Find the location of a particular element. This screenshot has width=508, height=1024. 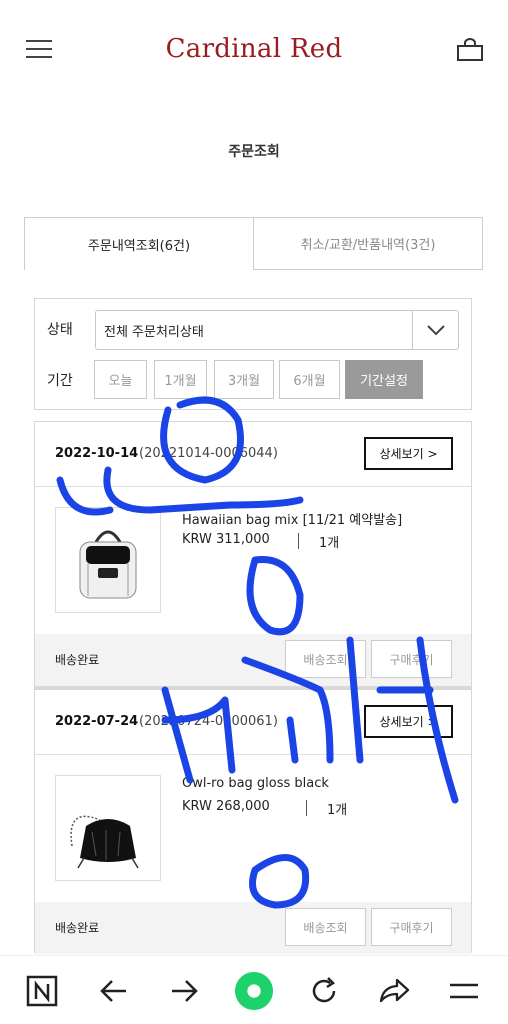

order-number: (20220724-0000061) is located at coordinates (208, 721).